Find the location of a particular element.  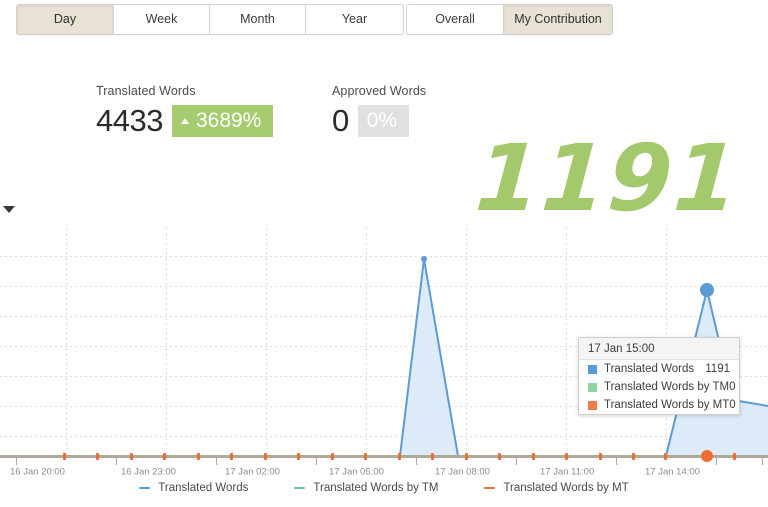

x-tick-3: 17 Jan 05:00 is located at coordinates (356, 471).